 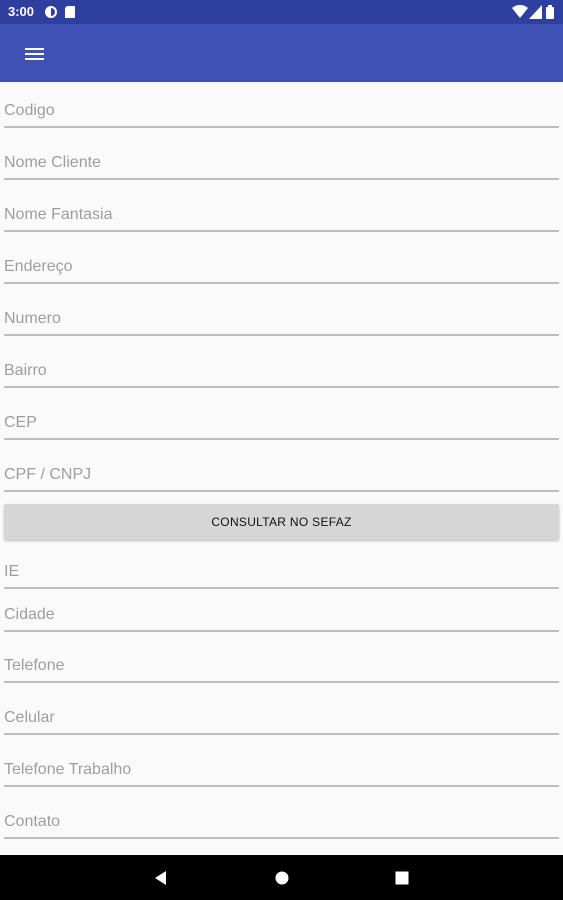 I want to click on navigation-bar, so click(x=281, y=877).